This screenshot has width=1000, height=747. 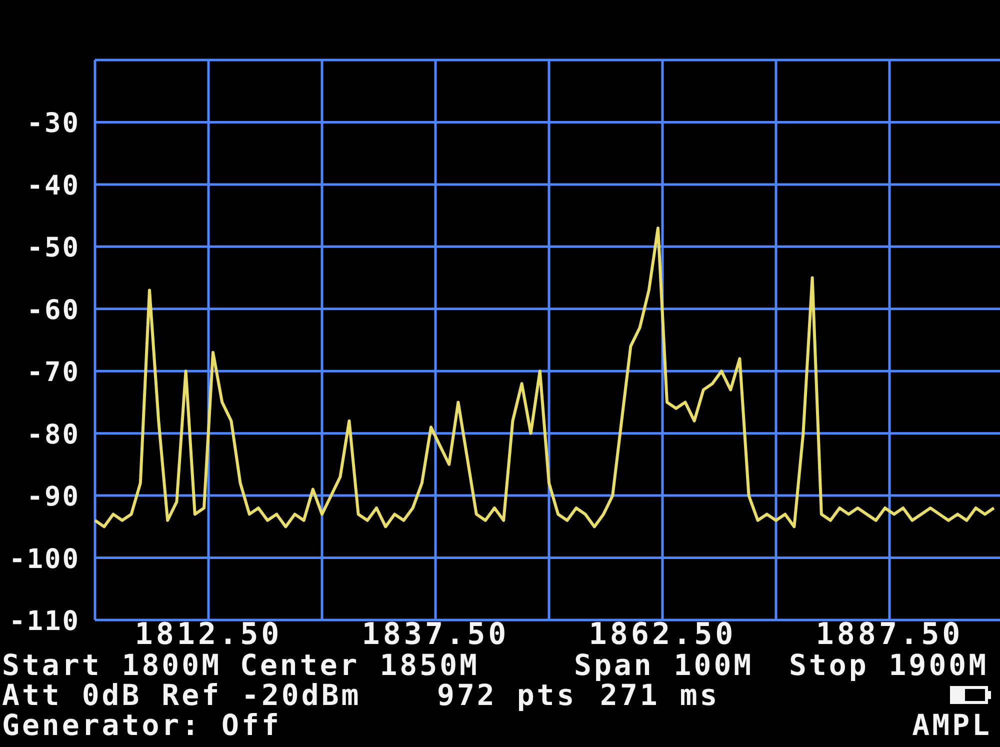 I want to click on x-tick-label: 1837.50, so click(x=436, y=633).